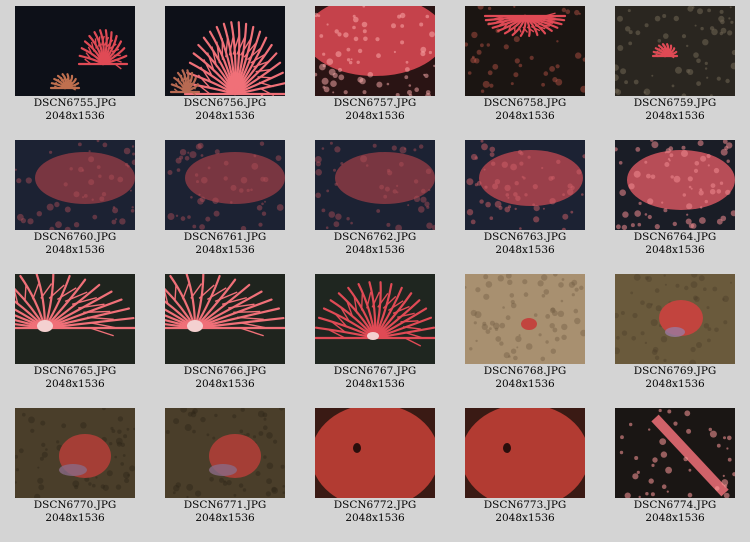 Image resolution: width=750 pixels, height=542 pixels. Describe the element at coordinates (75, 505) in the screenshot. I see `thumbnail-filename: DSCN6770.JPG` at that location.